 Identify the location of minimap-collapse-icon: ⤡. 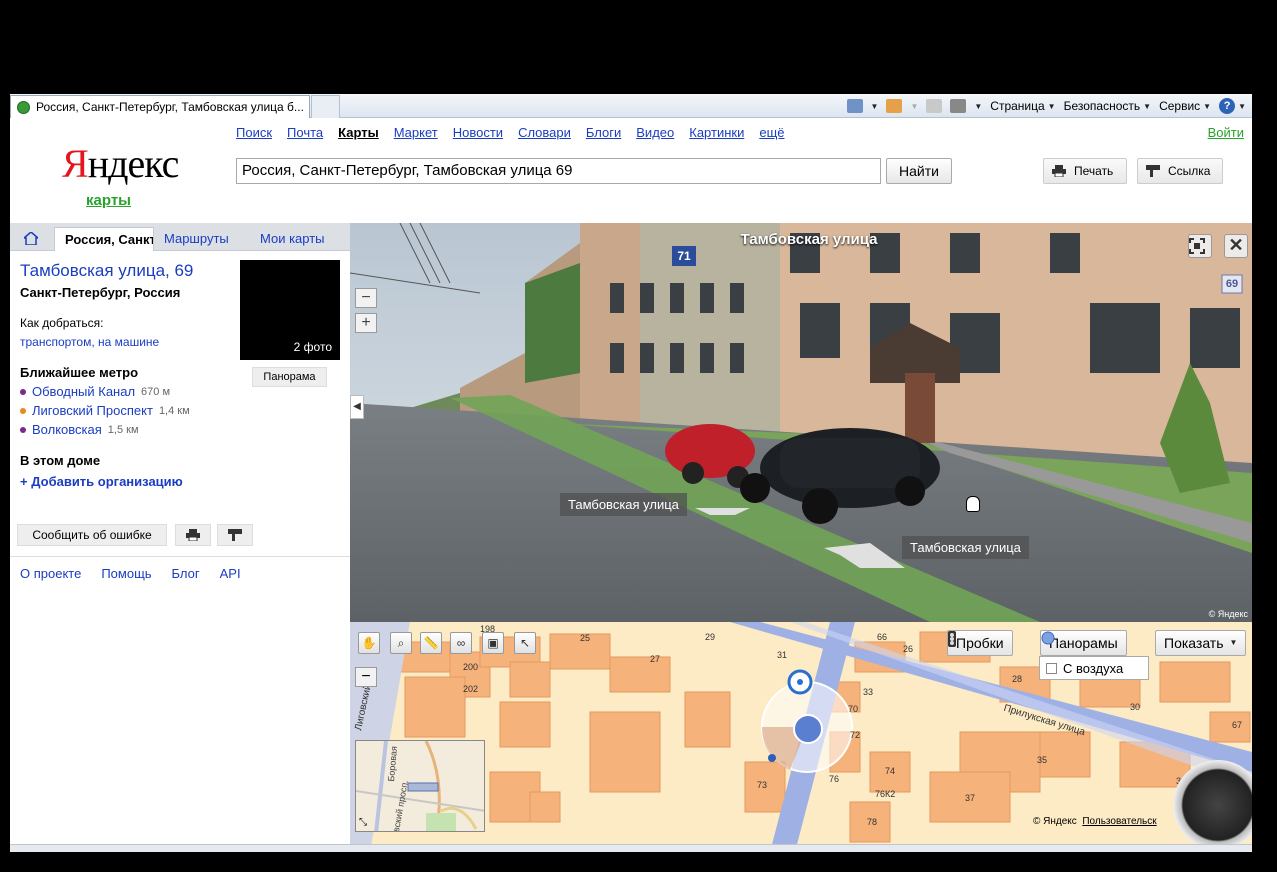
(363, 822).